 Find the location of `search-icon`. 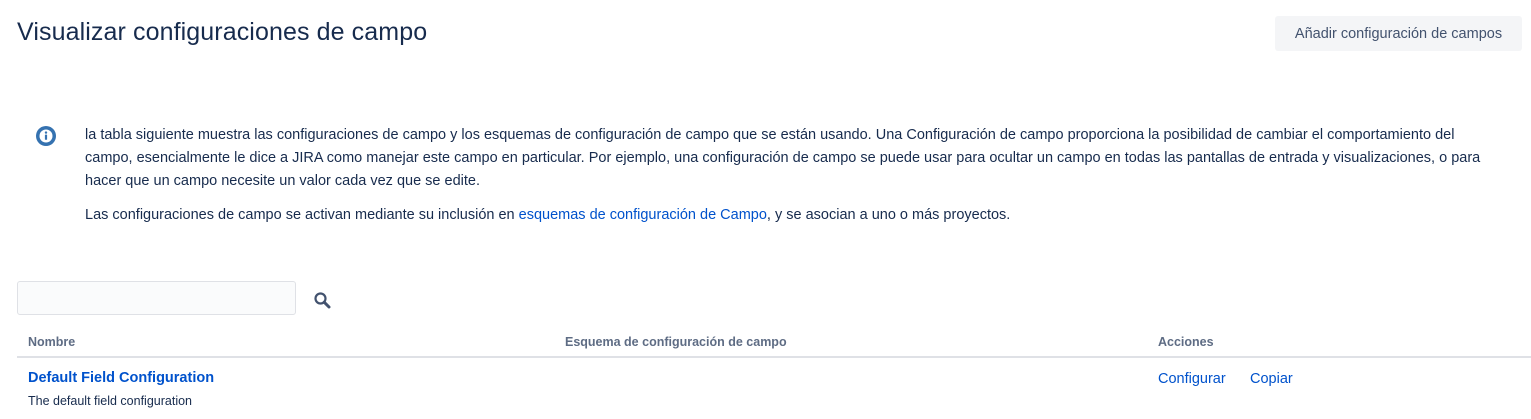

search-icon is located at coordinates (323, 303).